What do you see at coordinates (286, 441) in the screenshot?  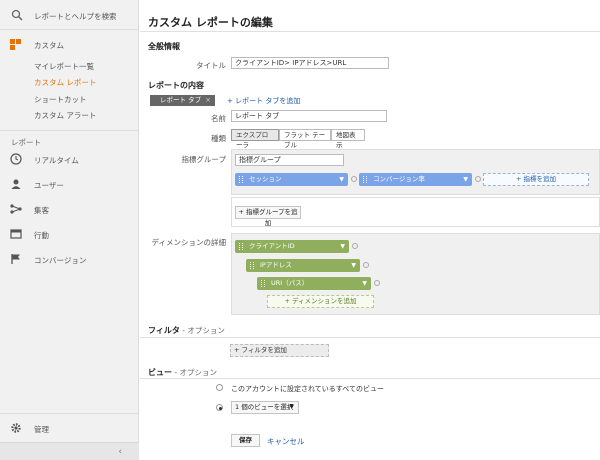 I see `cancel-link: キャンセル` at bounding box center [286, 441].